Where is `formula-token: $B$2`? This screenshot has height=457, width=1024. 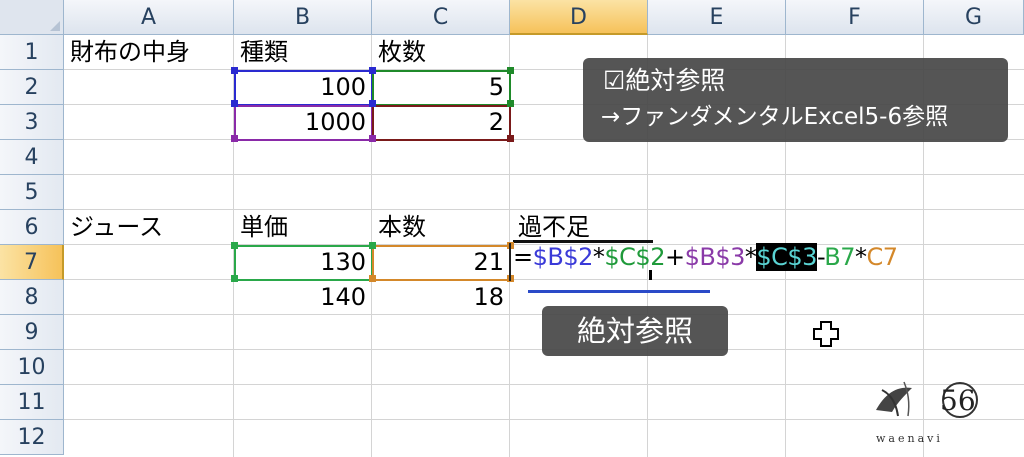
formula-token: $B$2 is located at coordinates (563, 257).